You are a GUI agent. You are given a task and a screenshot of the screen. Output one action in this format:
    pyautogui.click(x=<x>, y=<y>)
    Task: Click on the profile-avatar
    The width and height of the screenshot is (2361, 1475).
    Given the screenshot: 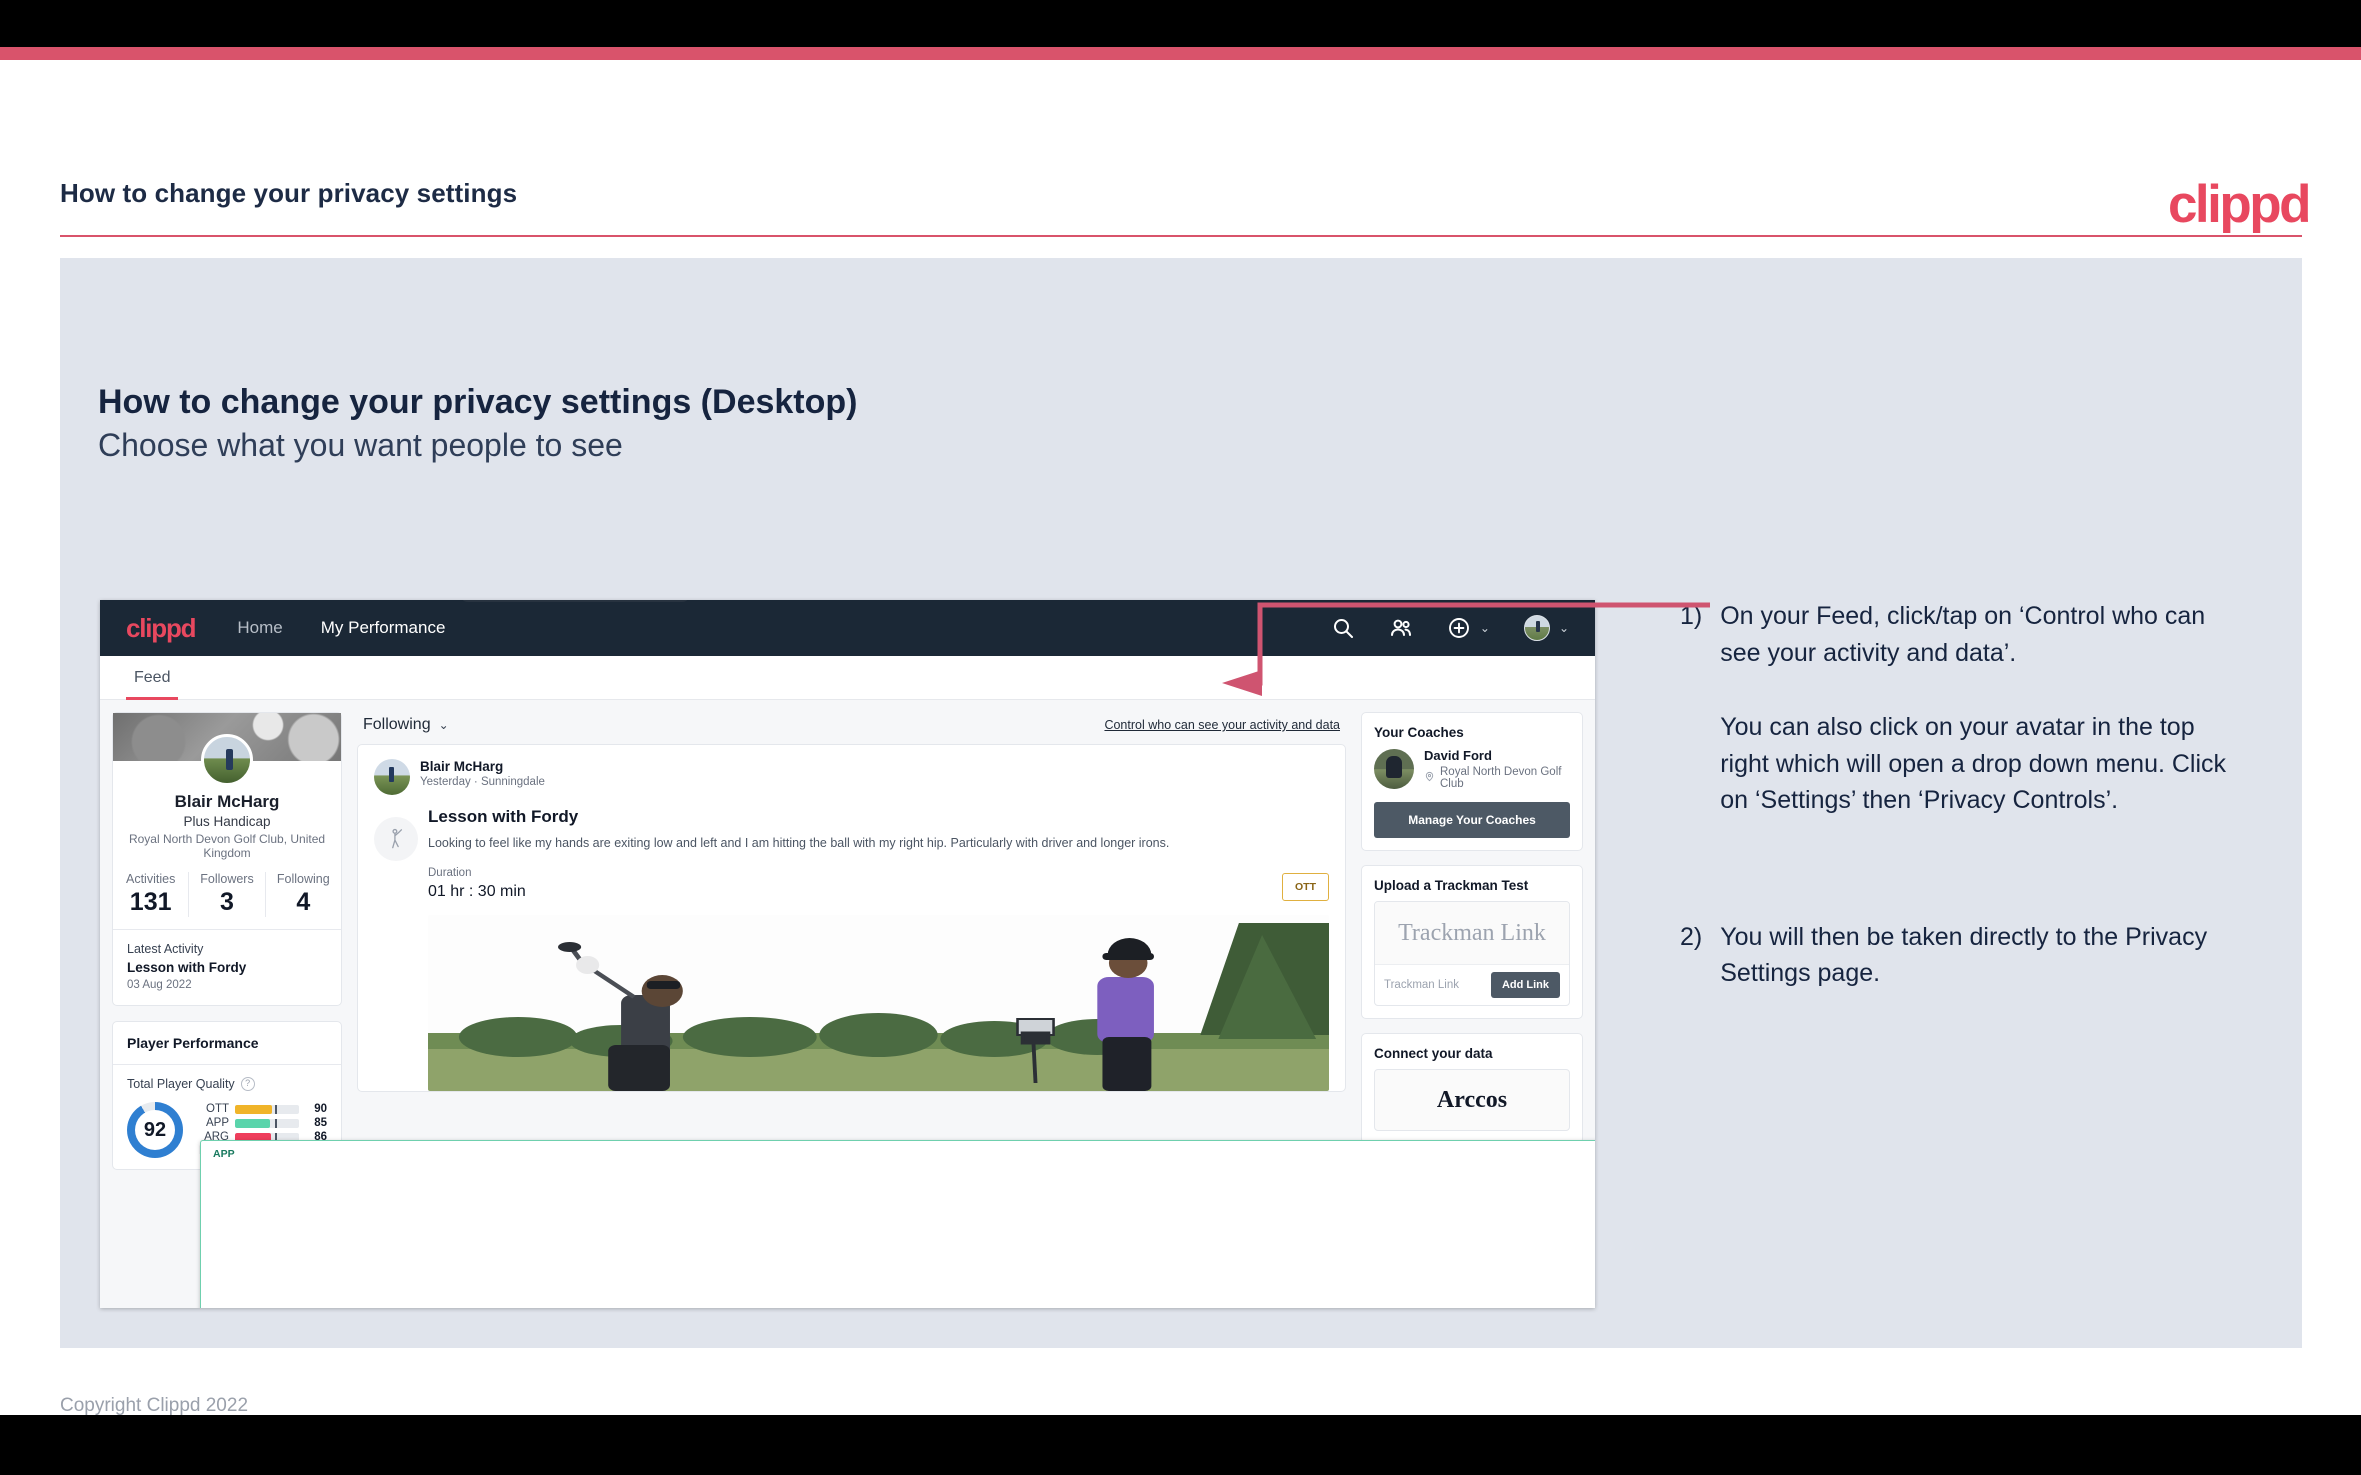 What is the action you would take?
    pyautogui.click(x=227, y=760)
    